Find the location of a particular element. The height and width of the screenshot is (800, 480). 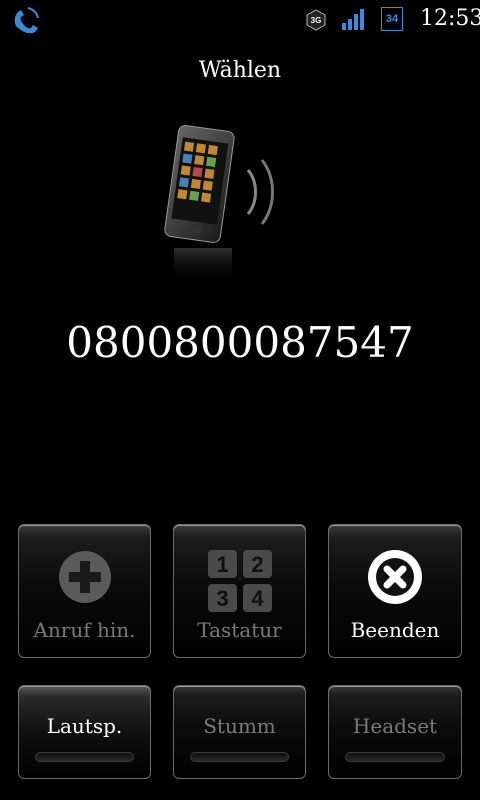

headset-button: Headset is located at coordinates (395, 732).